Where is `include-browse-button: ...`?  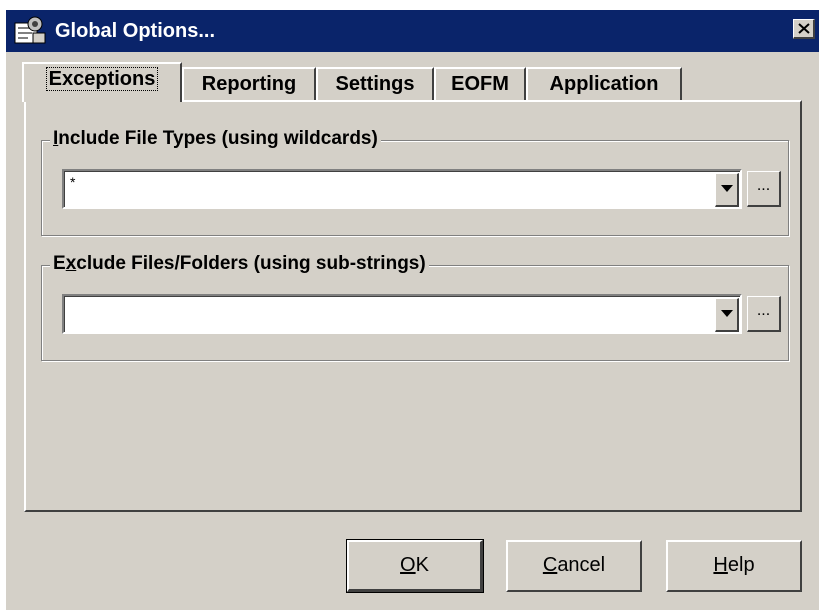 include-browse-button: ... is located at coordinates (764, 189).